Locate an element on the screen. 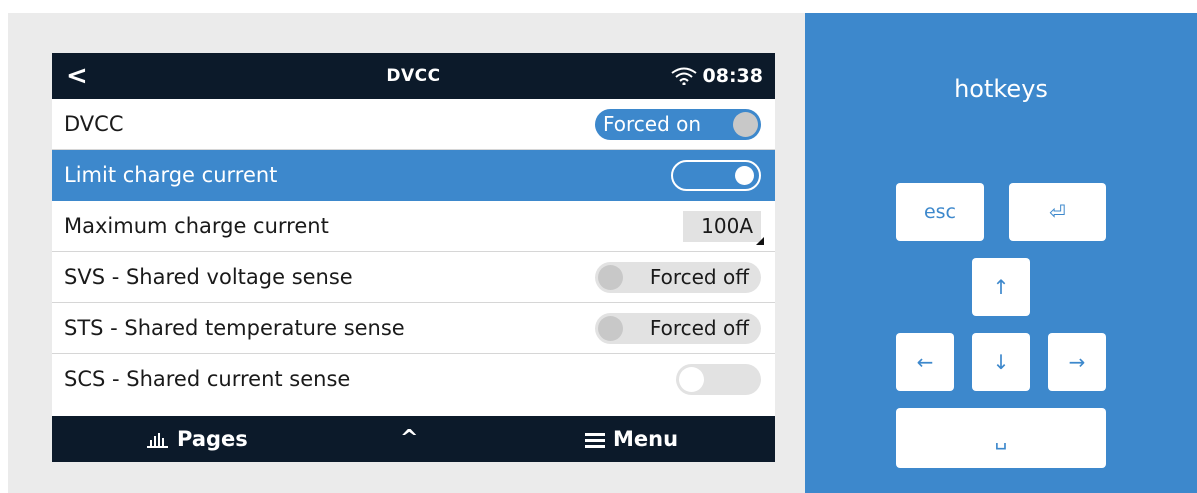 The height and width of the screenshot is (493, 1197). hotkeys-title: hotkeys is located at coordinates (1001, 89).